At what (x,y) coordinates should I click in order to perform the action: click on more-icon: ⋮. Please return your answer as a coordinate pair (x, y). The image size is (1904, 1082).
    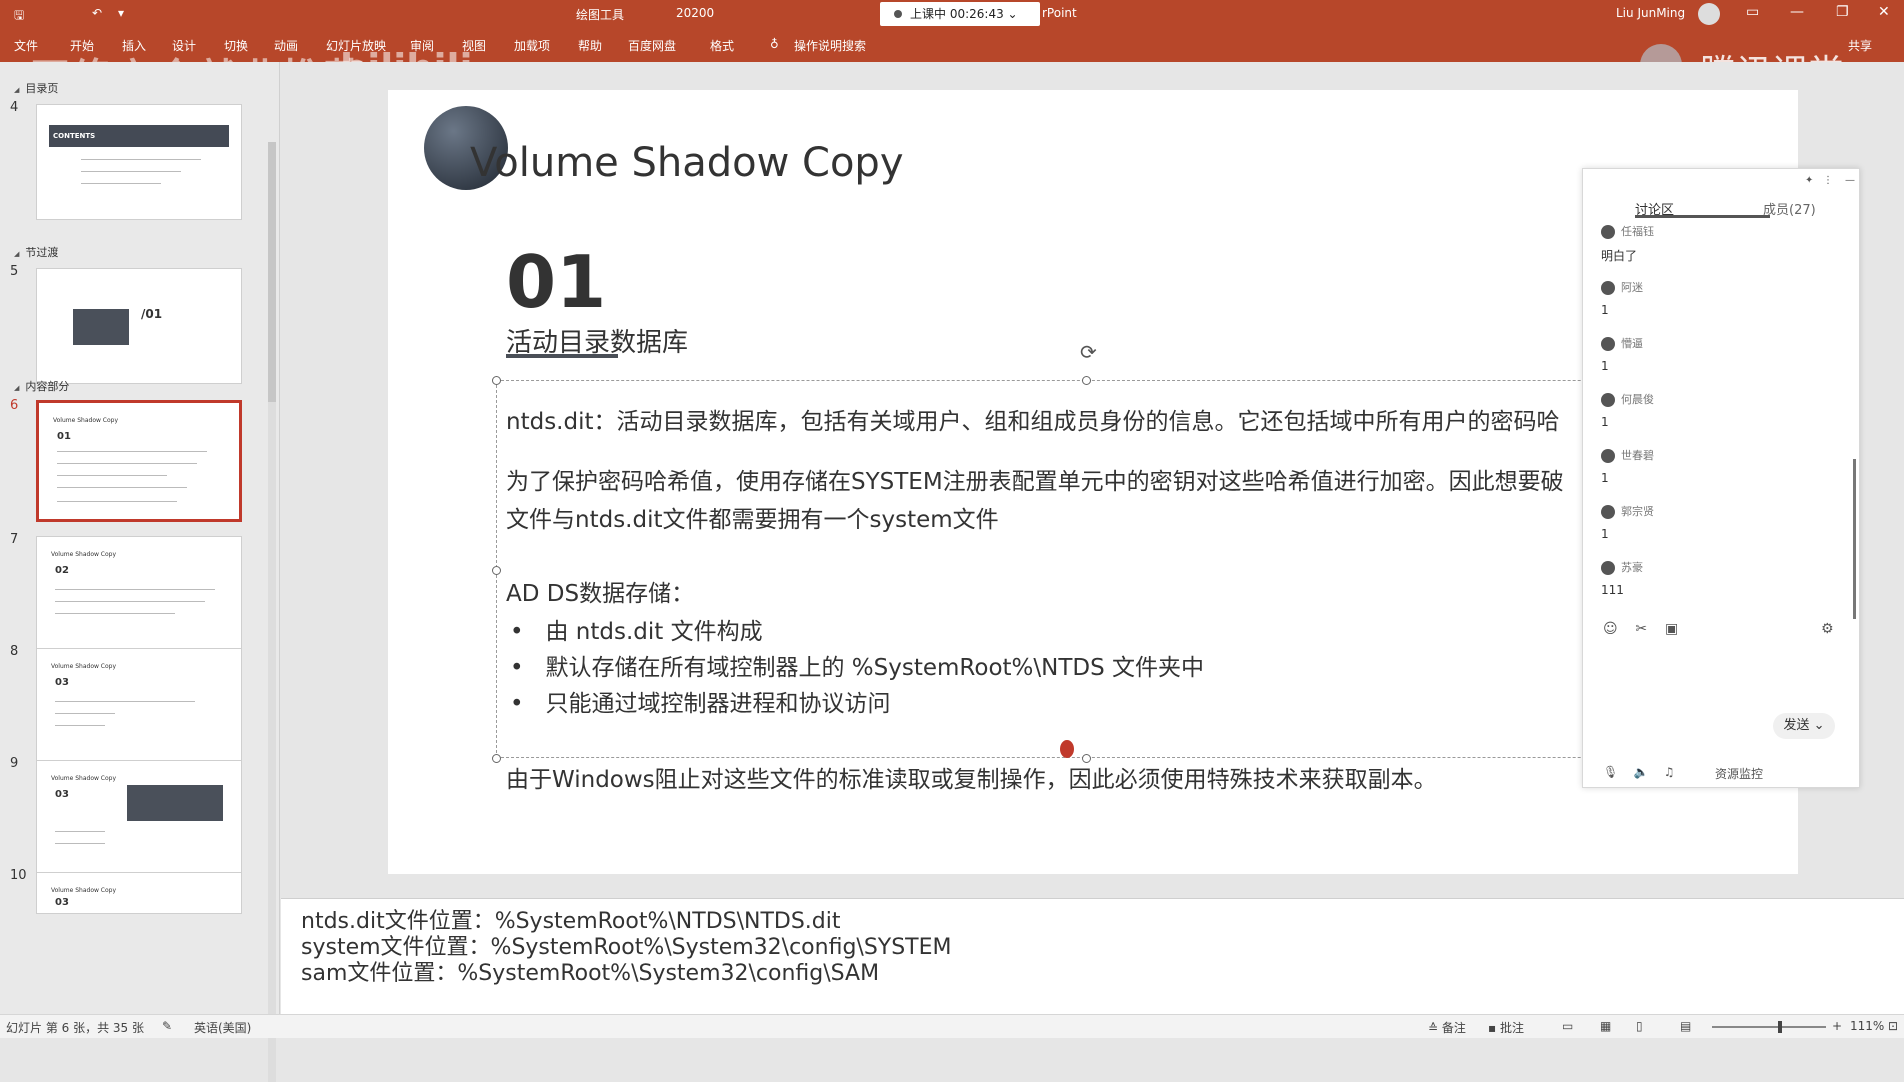
    Looking at the image, I should click on (1828, 180).